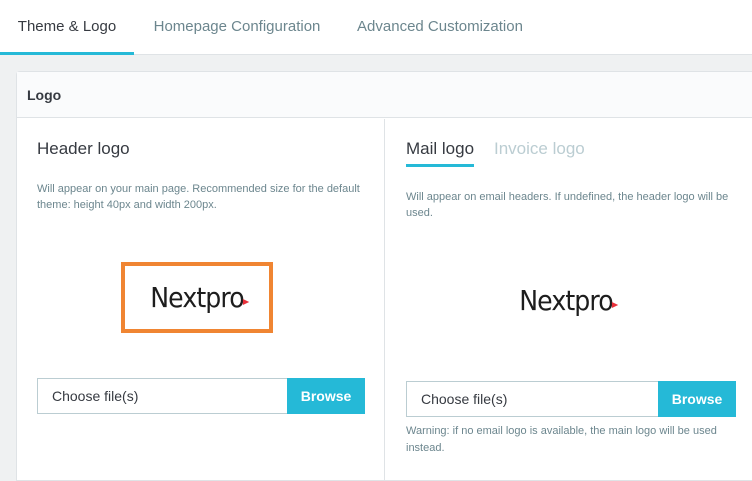  Describe the element at coordinates (384, 95) in the screenshot. I see `card-title: Logo` at that location.